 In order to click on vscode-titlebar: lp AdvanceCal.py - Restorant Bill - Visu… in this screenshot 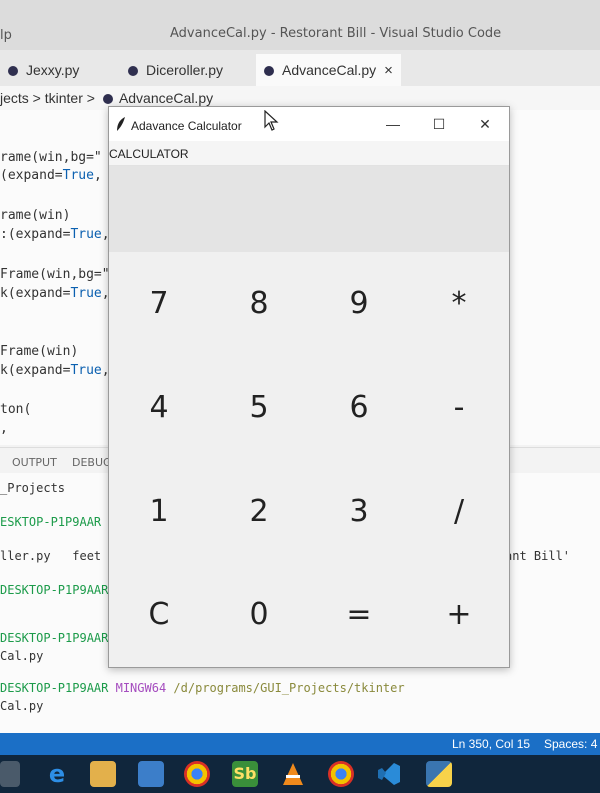, I will do `click(300, 25)`.